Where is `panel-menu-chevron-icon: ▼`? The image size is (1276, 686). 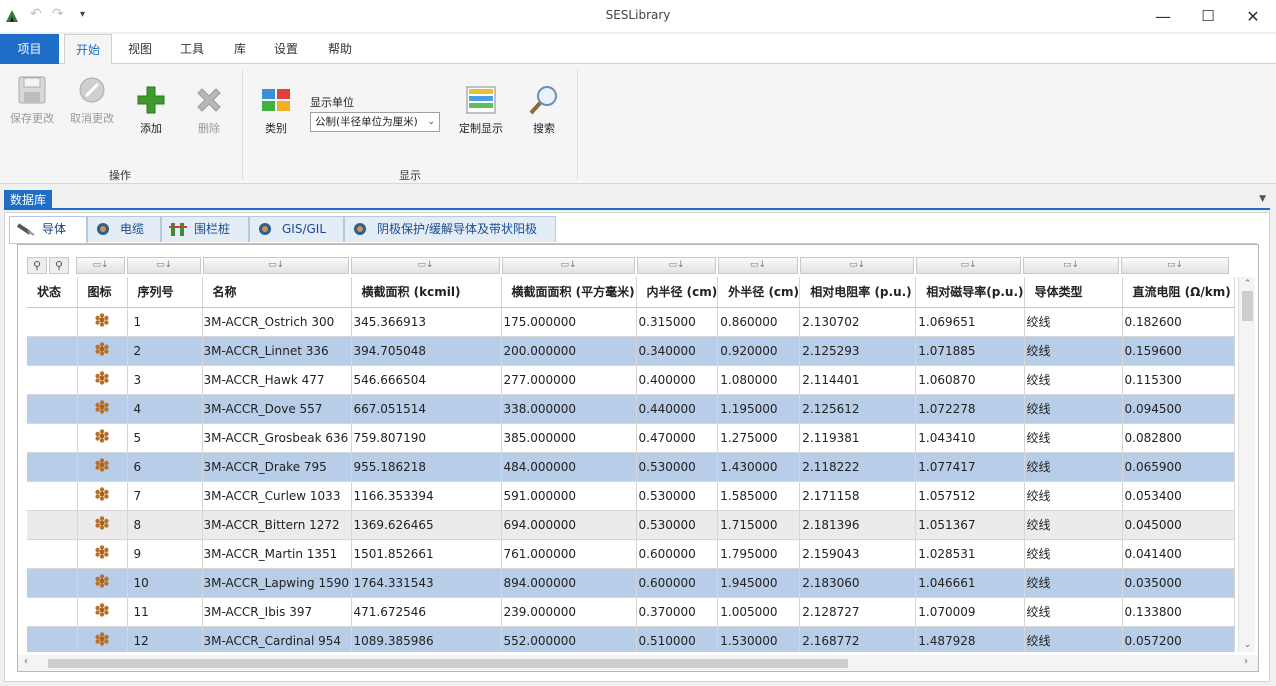
panel-menu-chevron-icon: ▼ is located at coordinates (1262, 199).